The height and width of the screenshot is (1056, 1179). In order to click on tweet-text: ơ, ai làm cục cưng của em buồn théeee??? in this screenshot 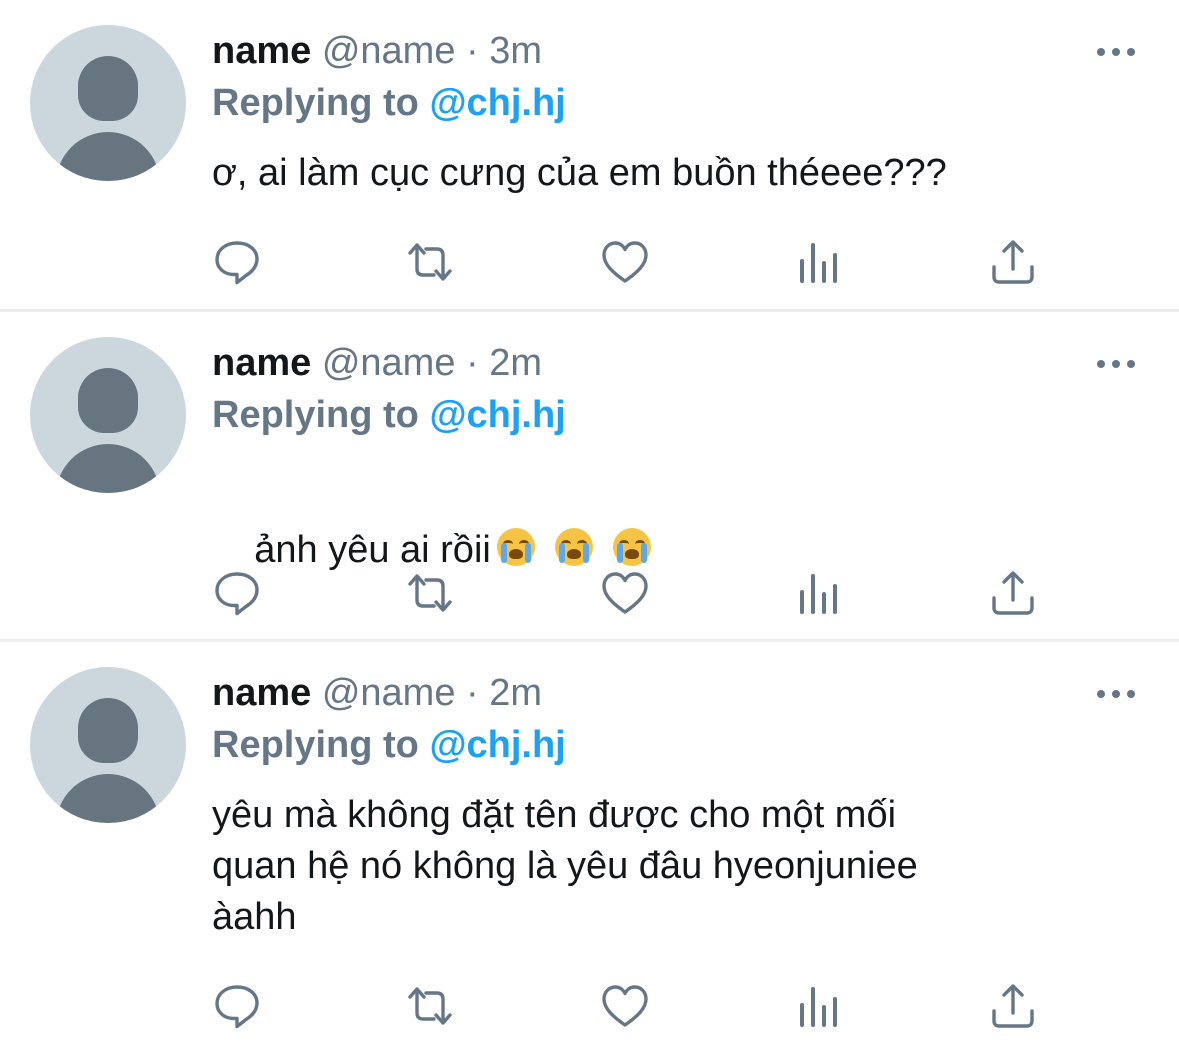, I will do `click(579, 173)`.